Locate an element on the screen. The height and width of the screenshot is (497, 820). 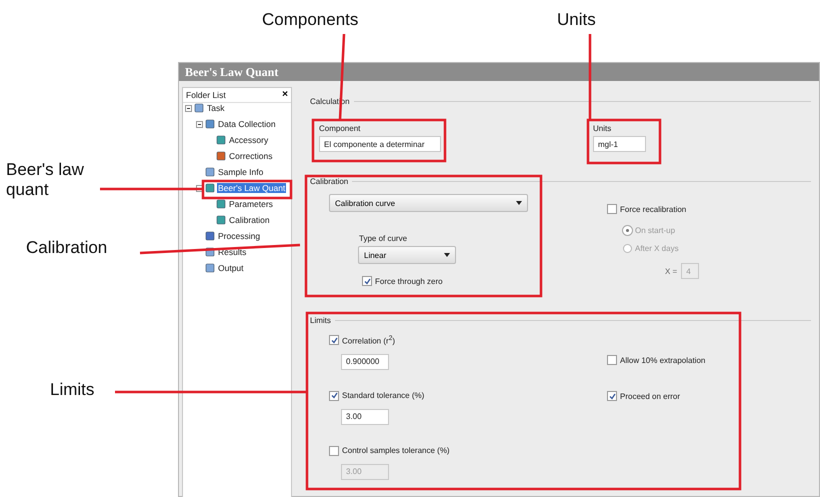
tree-item: Processing is located at coordinates (239, 236).